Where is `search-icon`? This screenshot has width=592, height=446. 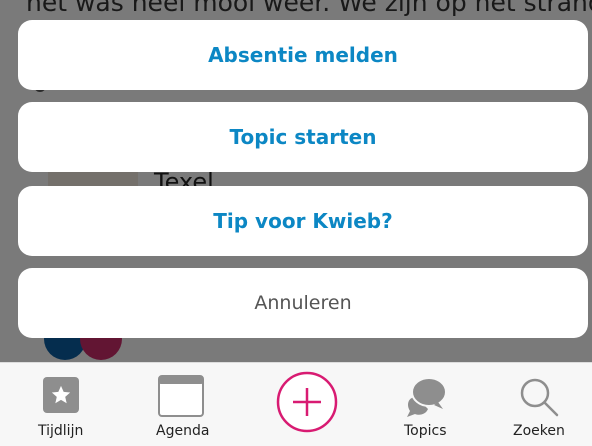 search-icon is located at coordinates (539, 399).